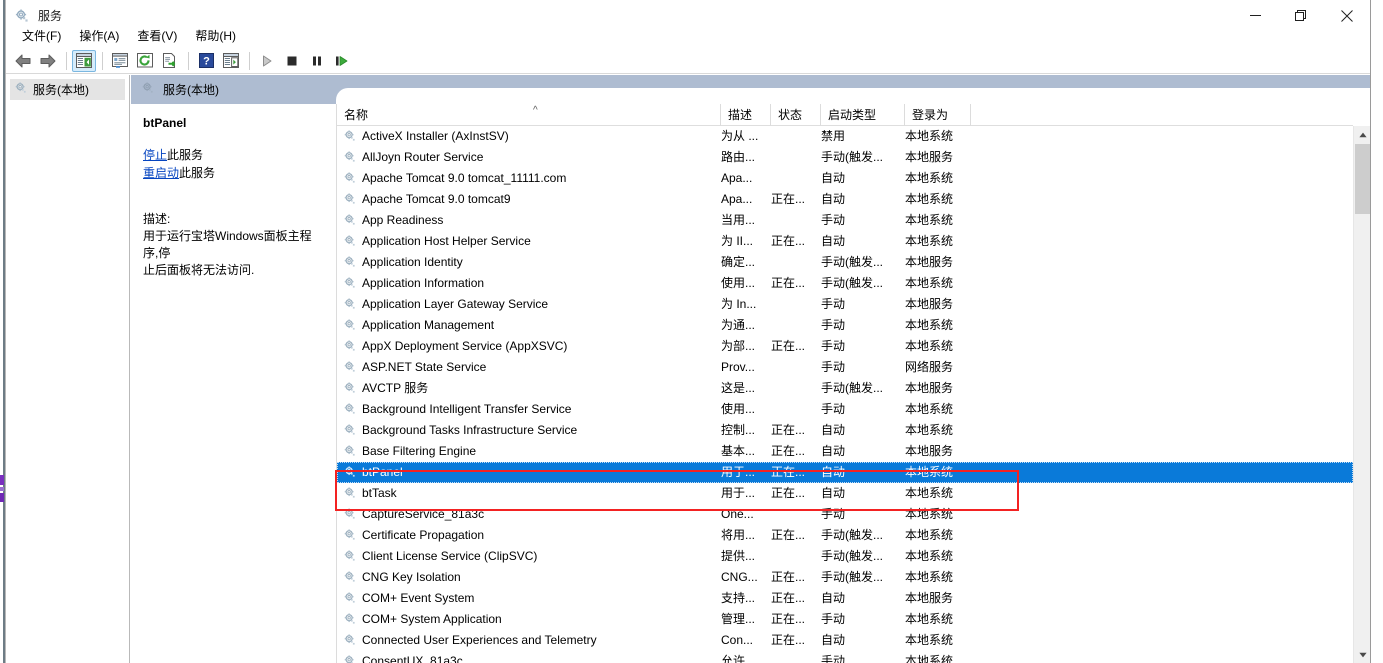 The height and width of the screenshot is (663, 1383). Describe the element at coordinates (379, 493) in the screenshot. I see `service-name-label: btTask` at that location.